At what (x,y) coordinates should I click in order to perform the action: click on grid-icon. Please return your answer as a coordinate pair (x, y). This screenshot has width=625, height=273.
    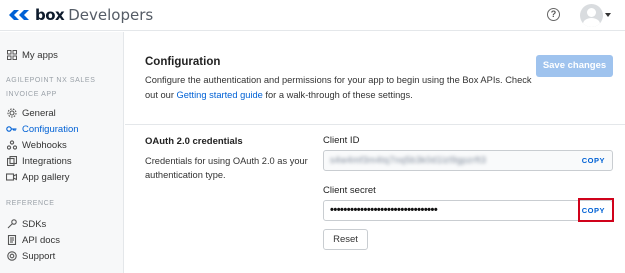
    Looking at the image, I should click on (11, 55).